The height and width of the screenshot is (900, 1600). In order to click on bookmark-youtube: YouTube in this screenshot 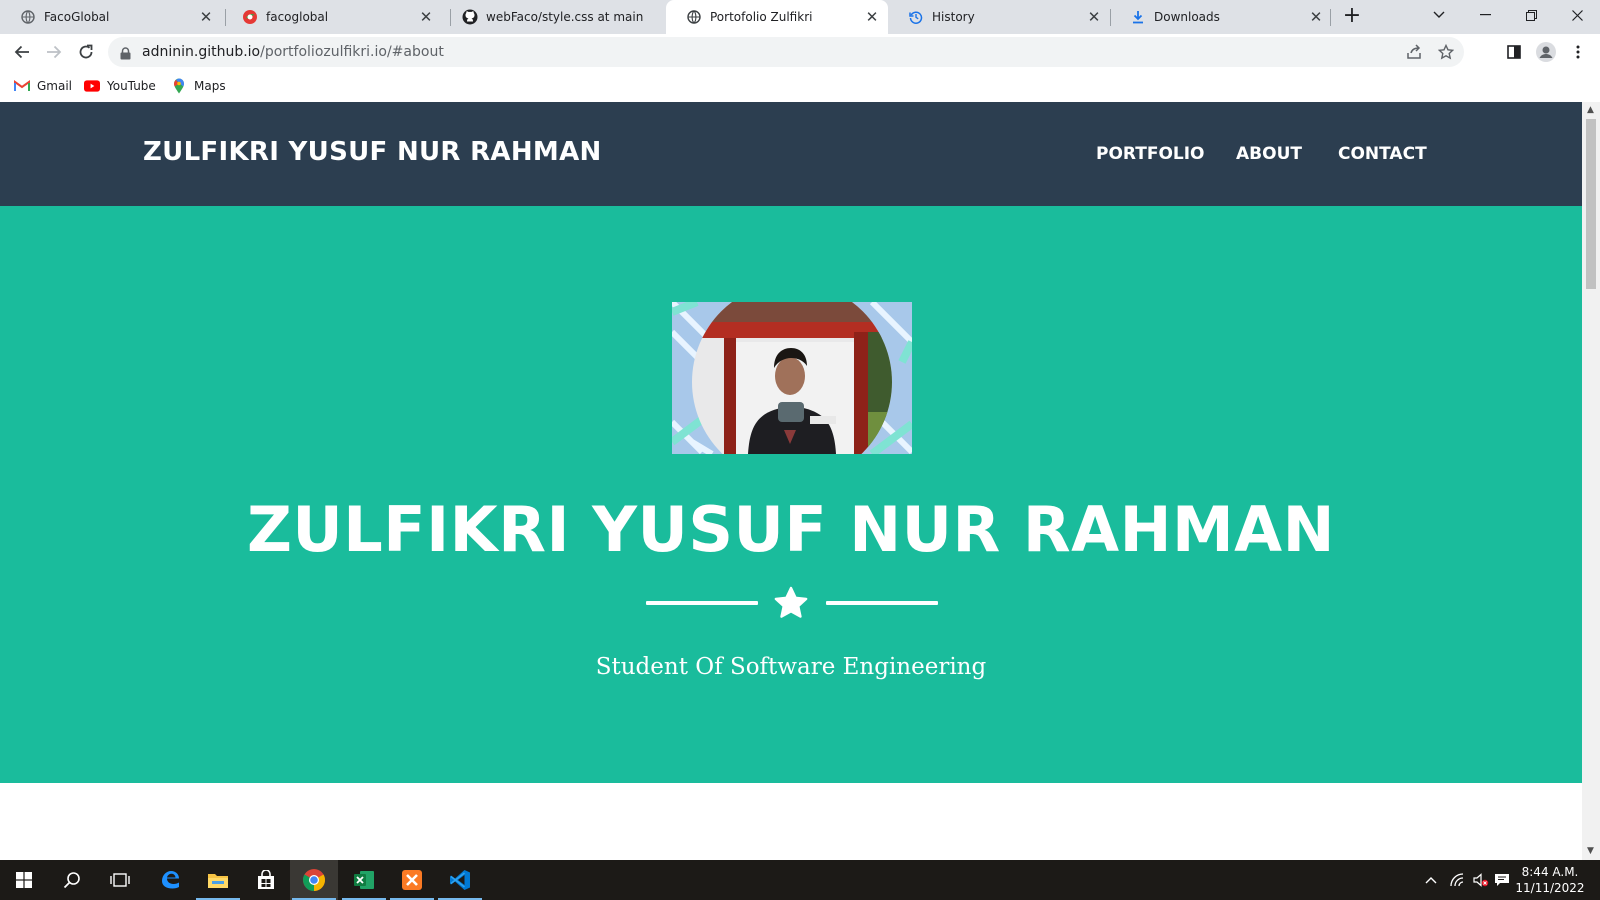, I will do `click(120, 86)`.